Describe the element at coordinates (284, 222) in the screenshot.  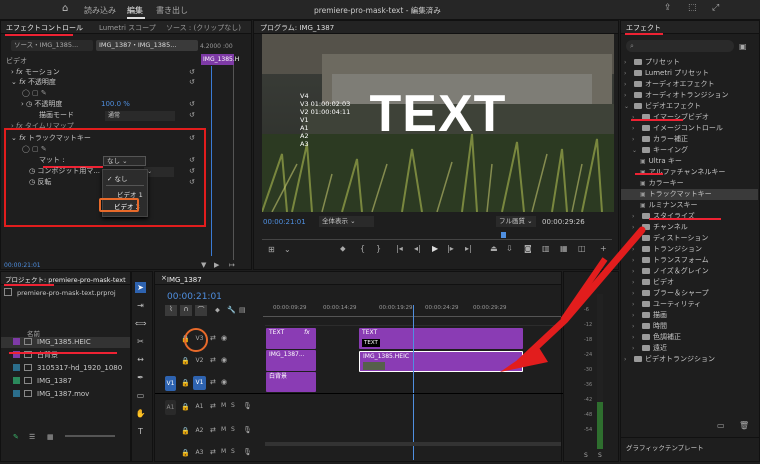
I see `program-timecode: 00:00:21:01` at that location.